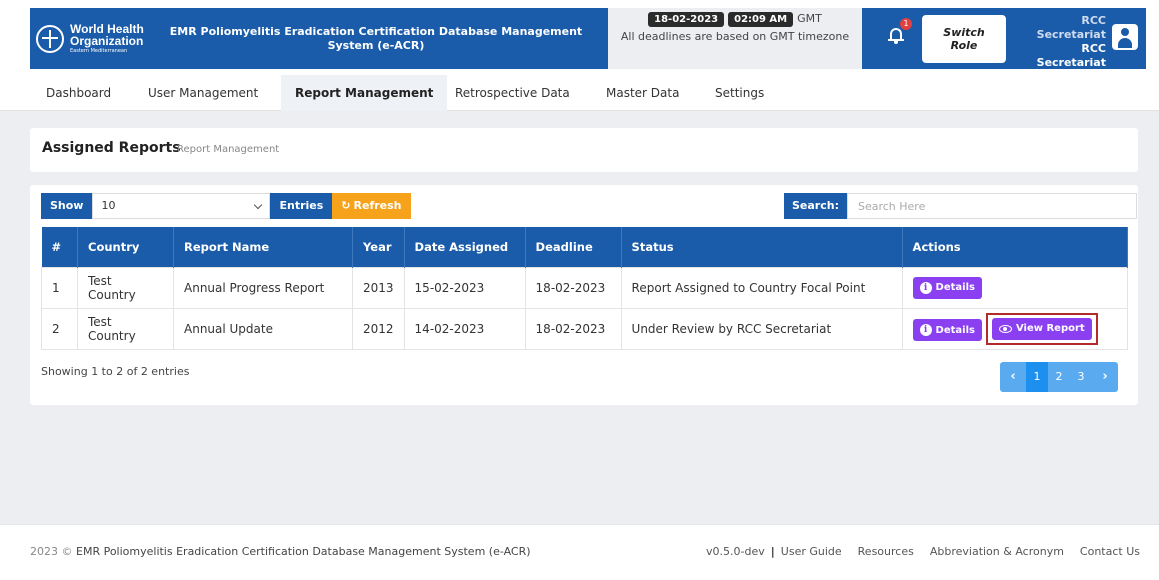 The height and width of the screenshot is (580, 1159). What do you see at coordinates (203, 93) in the screenshot?
I see `nav-user-management: User Management` at bounding box center [203, 93].